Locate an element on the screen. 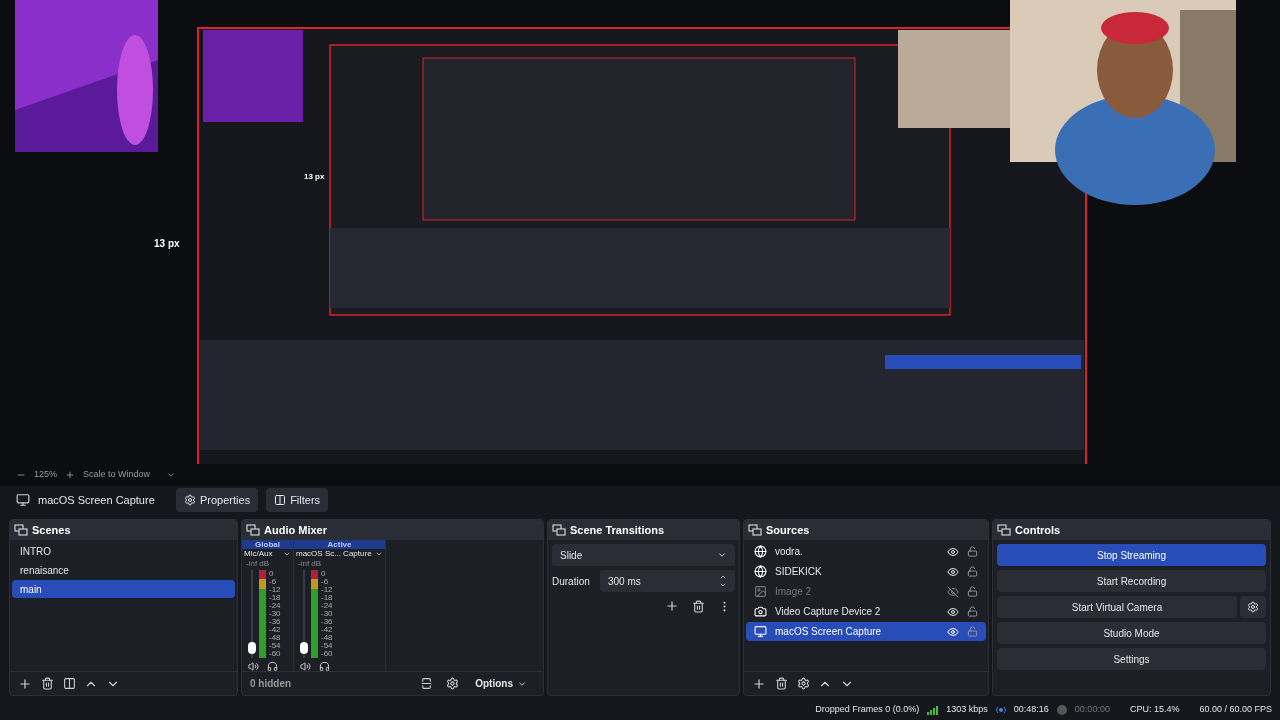 Image resolution: width=1280 pixels, height=720 pixels. scene-item: INTRO is located at coordinates (123, 551).